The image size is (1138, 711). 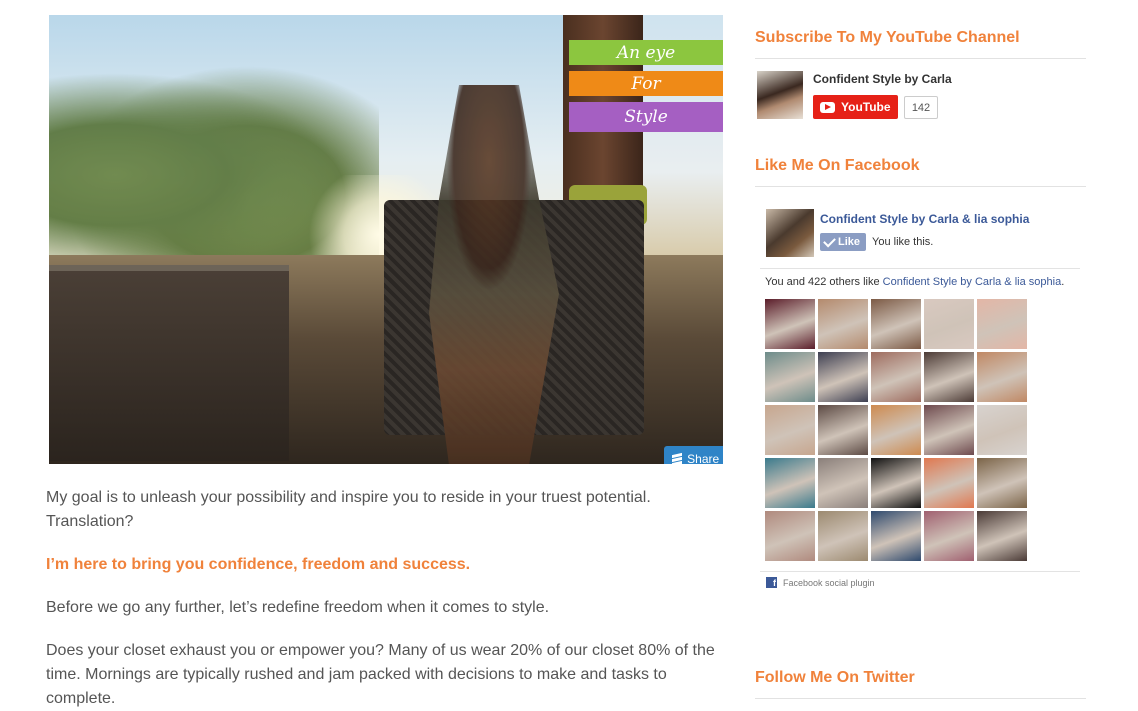 I want to click on facebook-page-thumbnail, so click(x=790, y=233).